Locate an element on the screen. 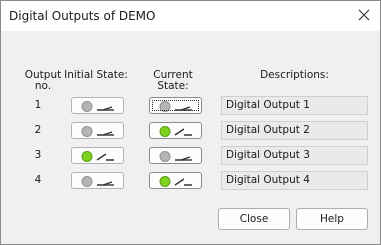 The width and height of the screenshot is (381, 245). description-field-2: Digital Output 2 is located at coordinates (294, 130).